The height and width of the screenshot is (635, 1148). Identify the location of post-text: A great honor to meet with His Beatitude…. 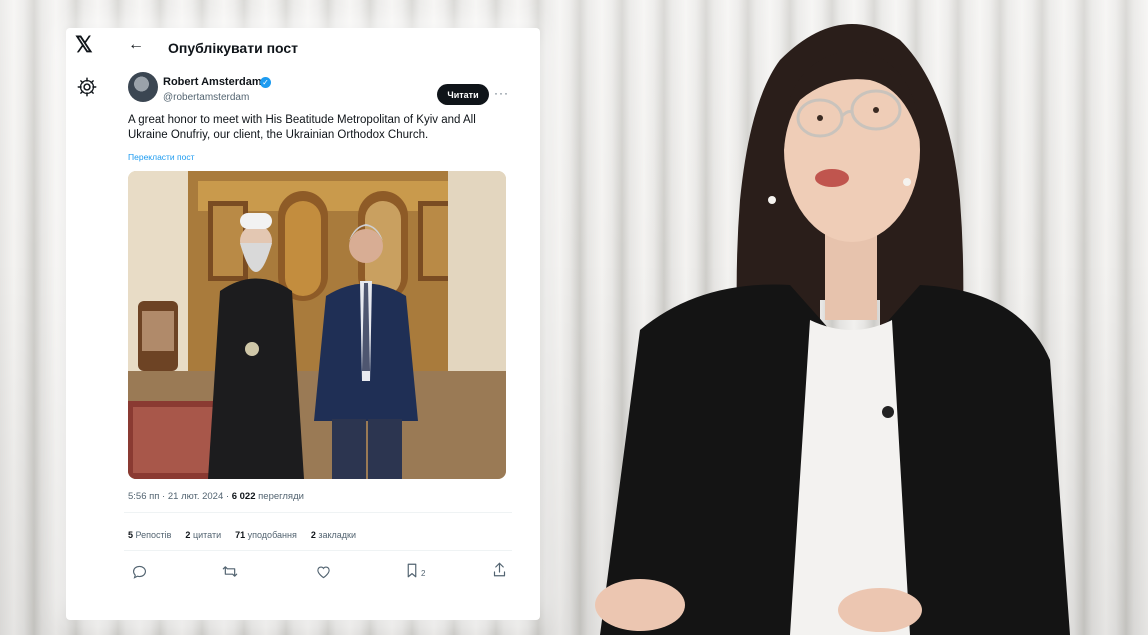
(302, 127).